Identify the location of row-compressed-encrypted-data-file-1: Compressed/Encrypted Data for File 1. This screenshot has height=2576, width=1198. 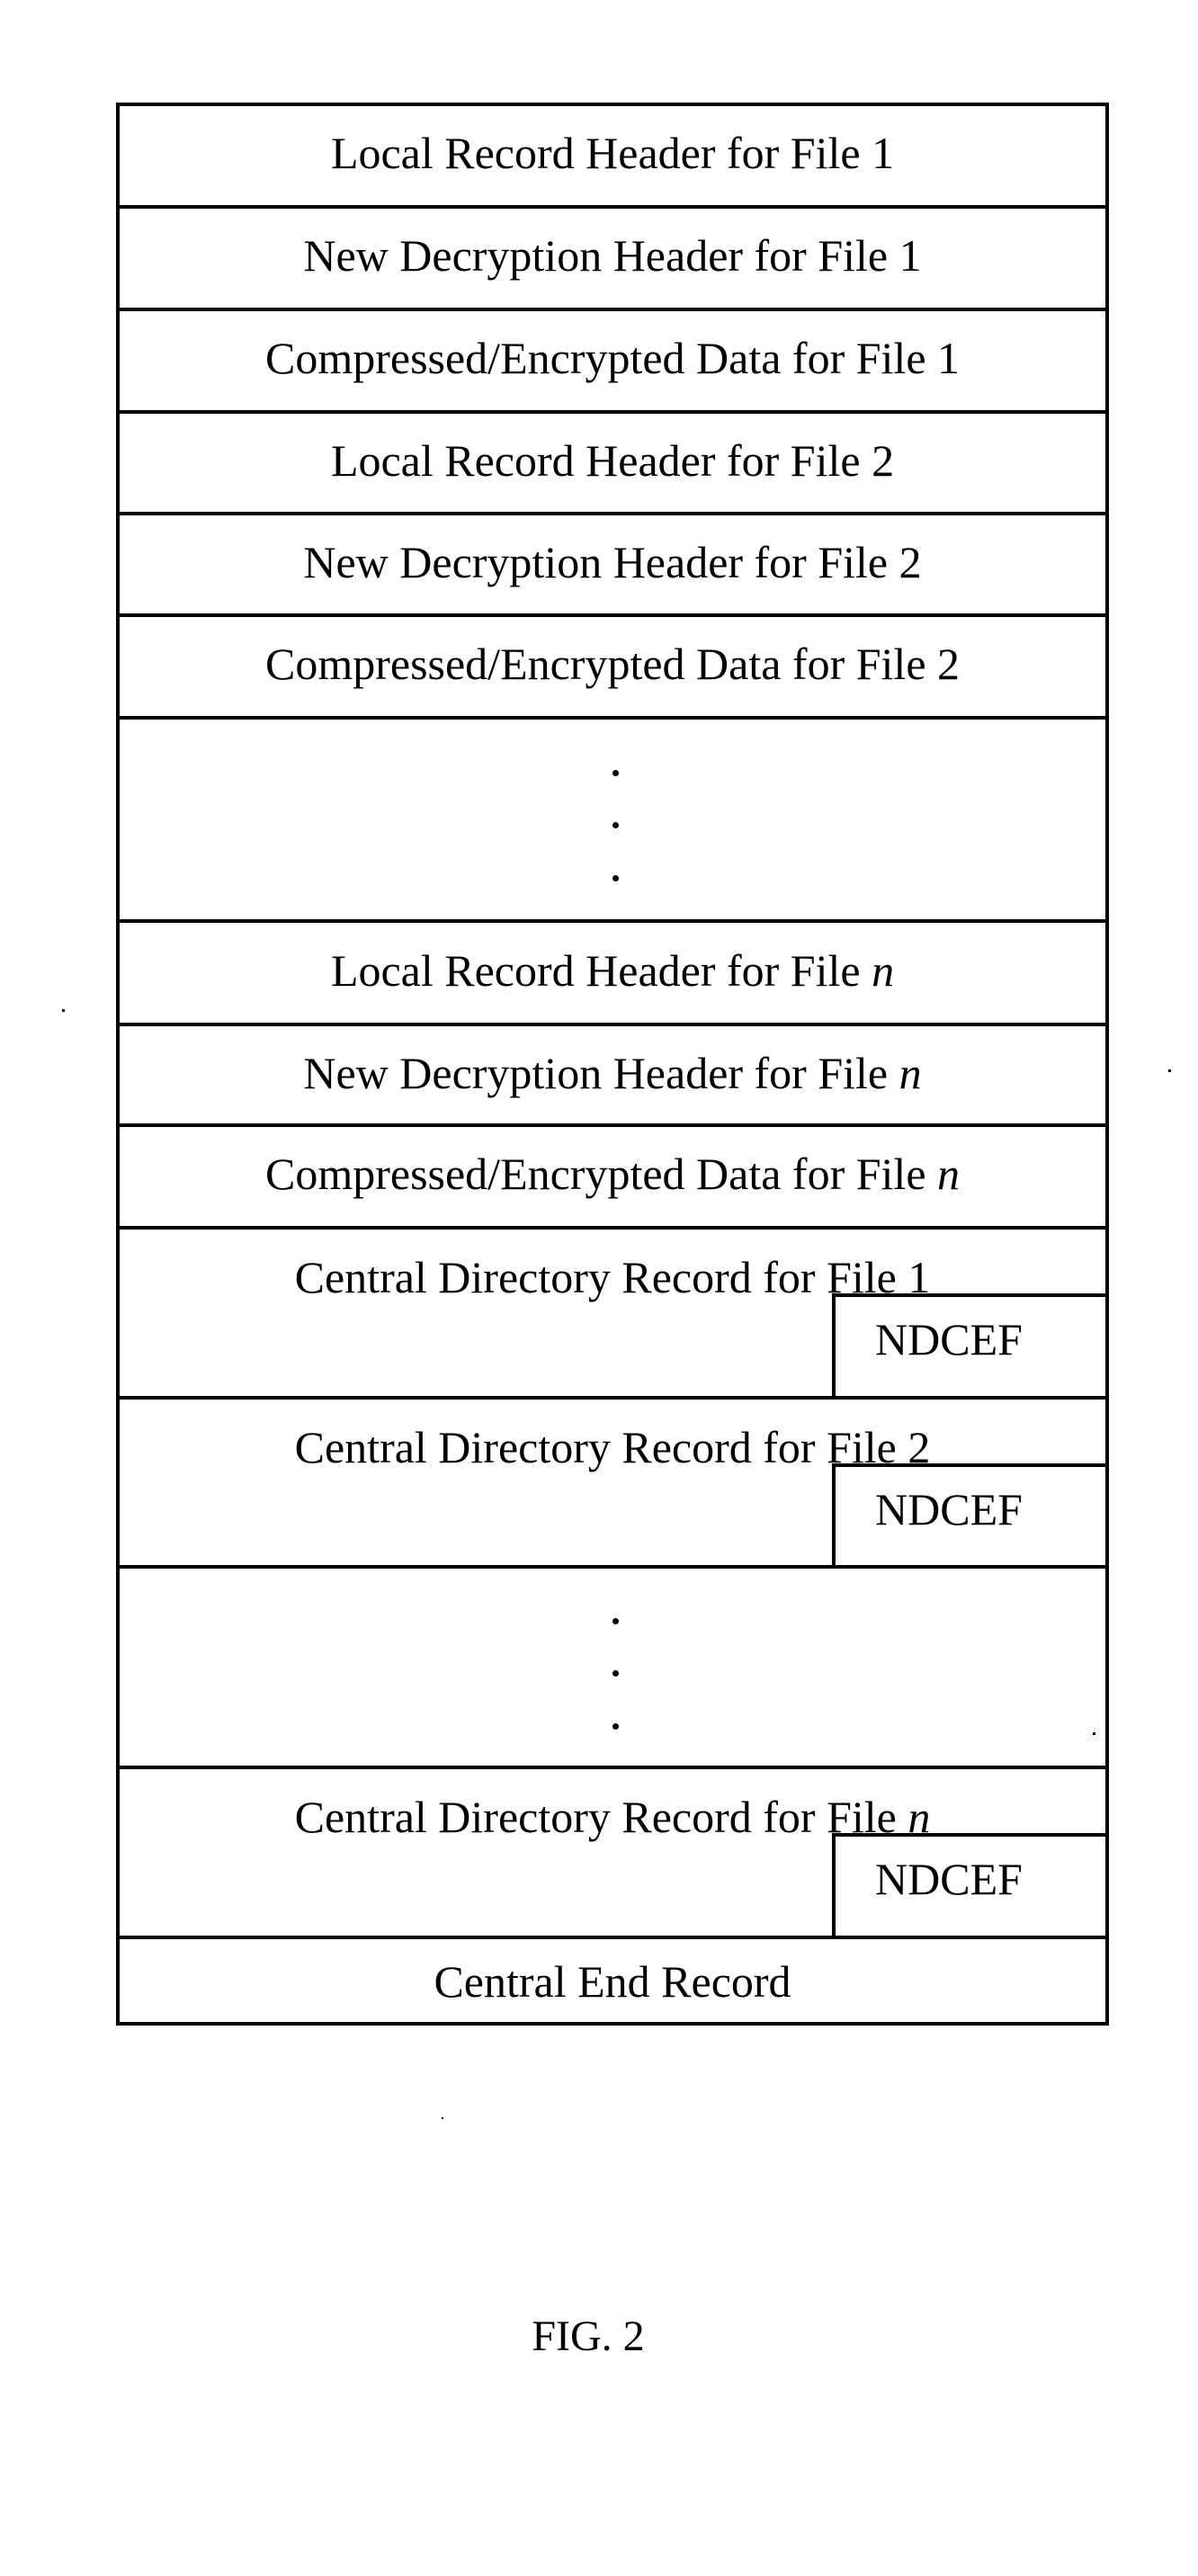
(612, 362).